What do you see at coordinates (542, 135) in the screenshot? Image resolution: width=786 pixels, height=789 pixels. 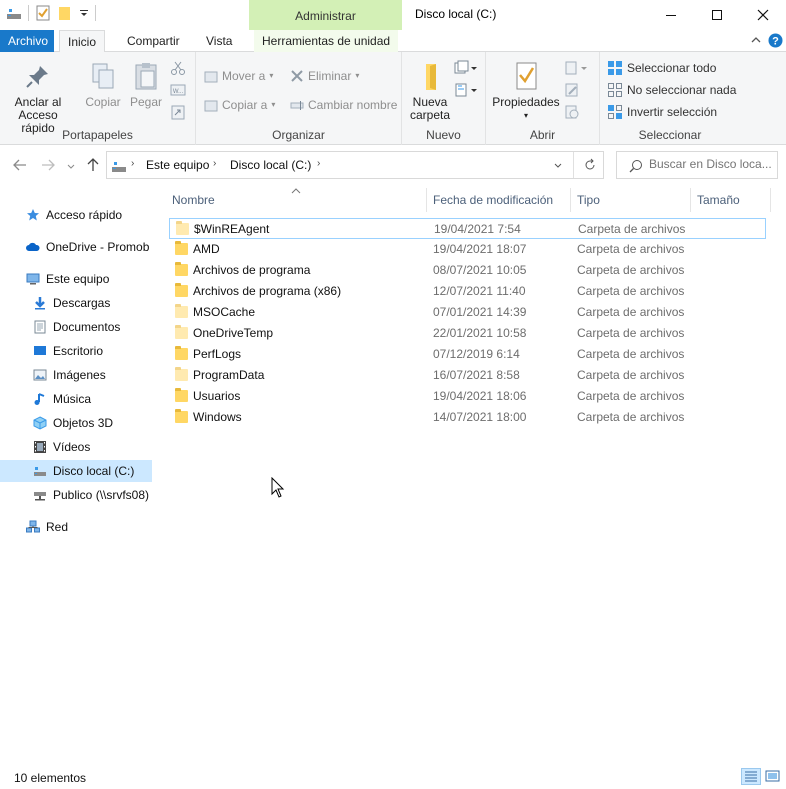 I see `group-label-abrir: Abrir` at bounding box center [542, 135].